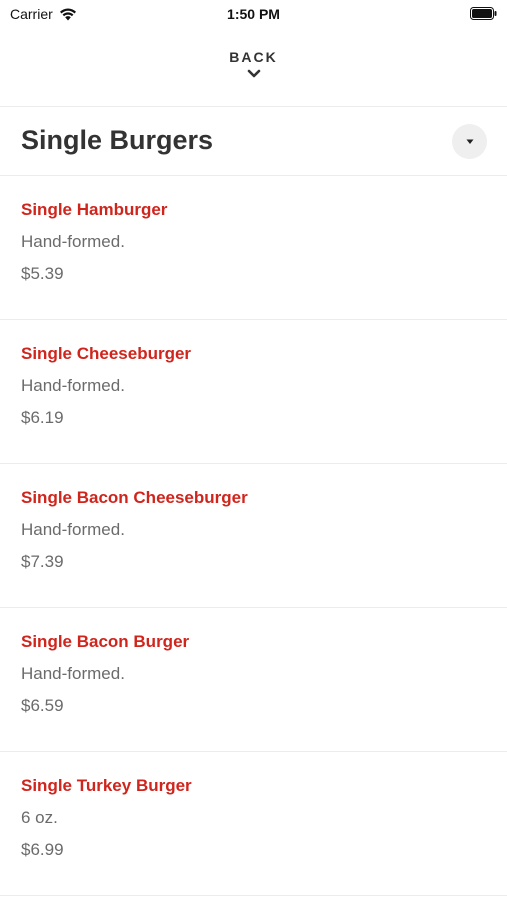  I want to click on menu-item-price: $5.39, so click(42, 273).